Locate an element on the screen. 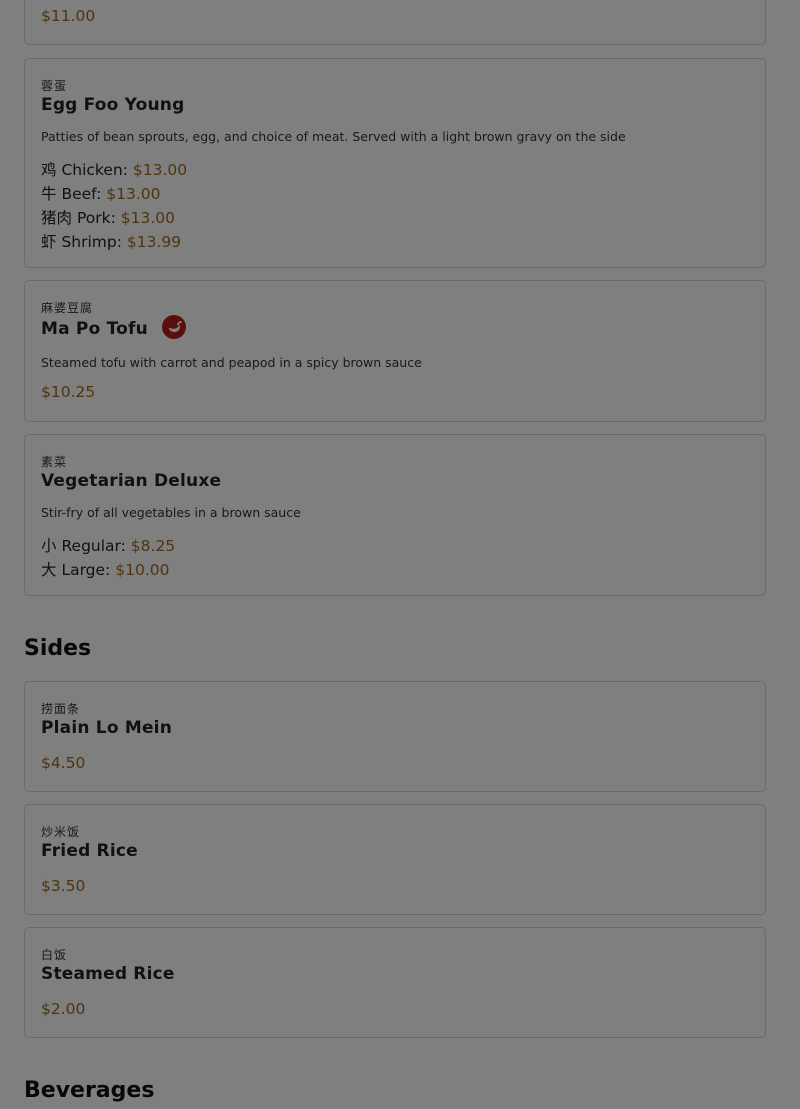 The image size is (800, 1109). option-label: Shrimp: is located at coordinates (91, 242).